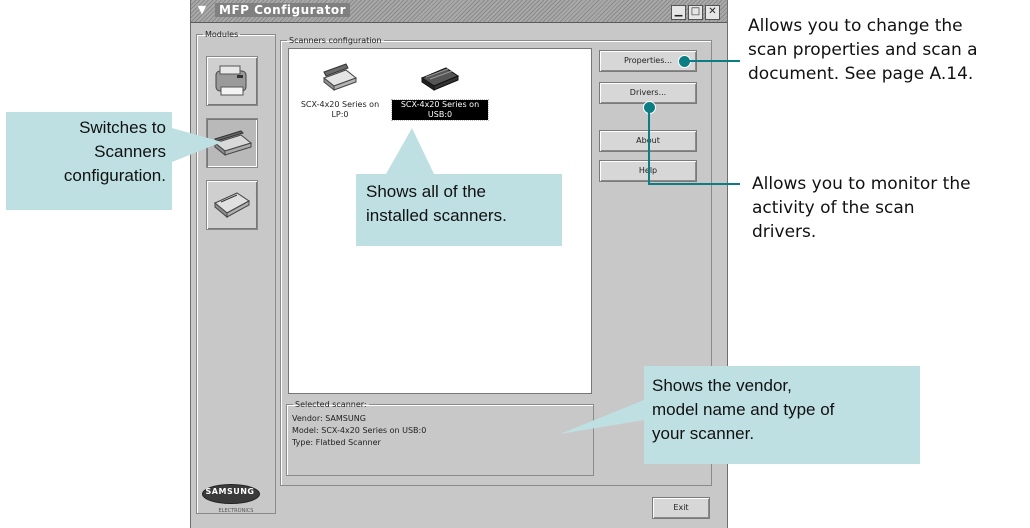 Image resolution: width=1030 pixels, height=528 pixels. Describe the element at coordinates (197, 145) in the screenshot. I see `callout-switches-pointer` at that location.